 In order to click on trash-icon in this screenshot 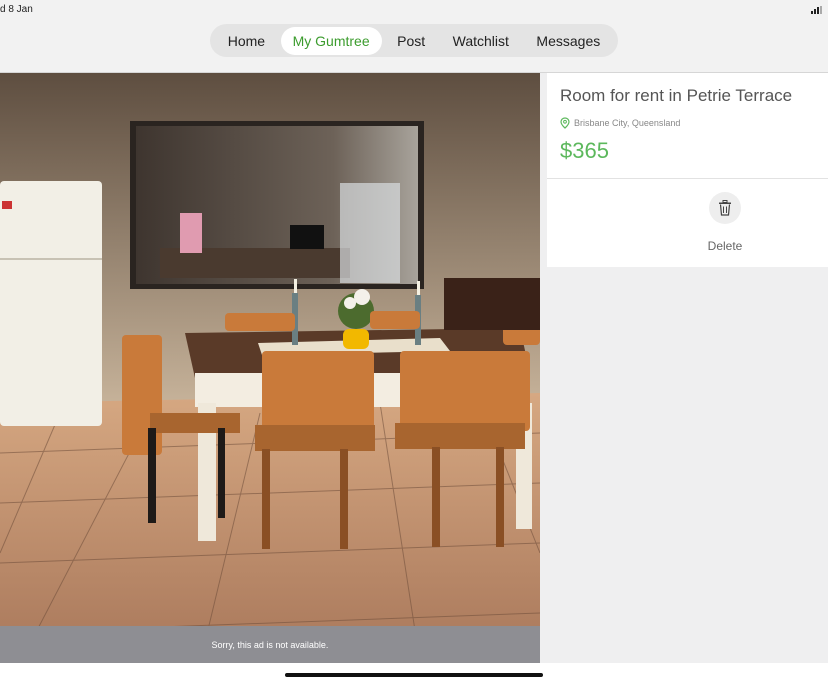, I will do `click(725, 208)`.